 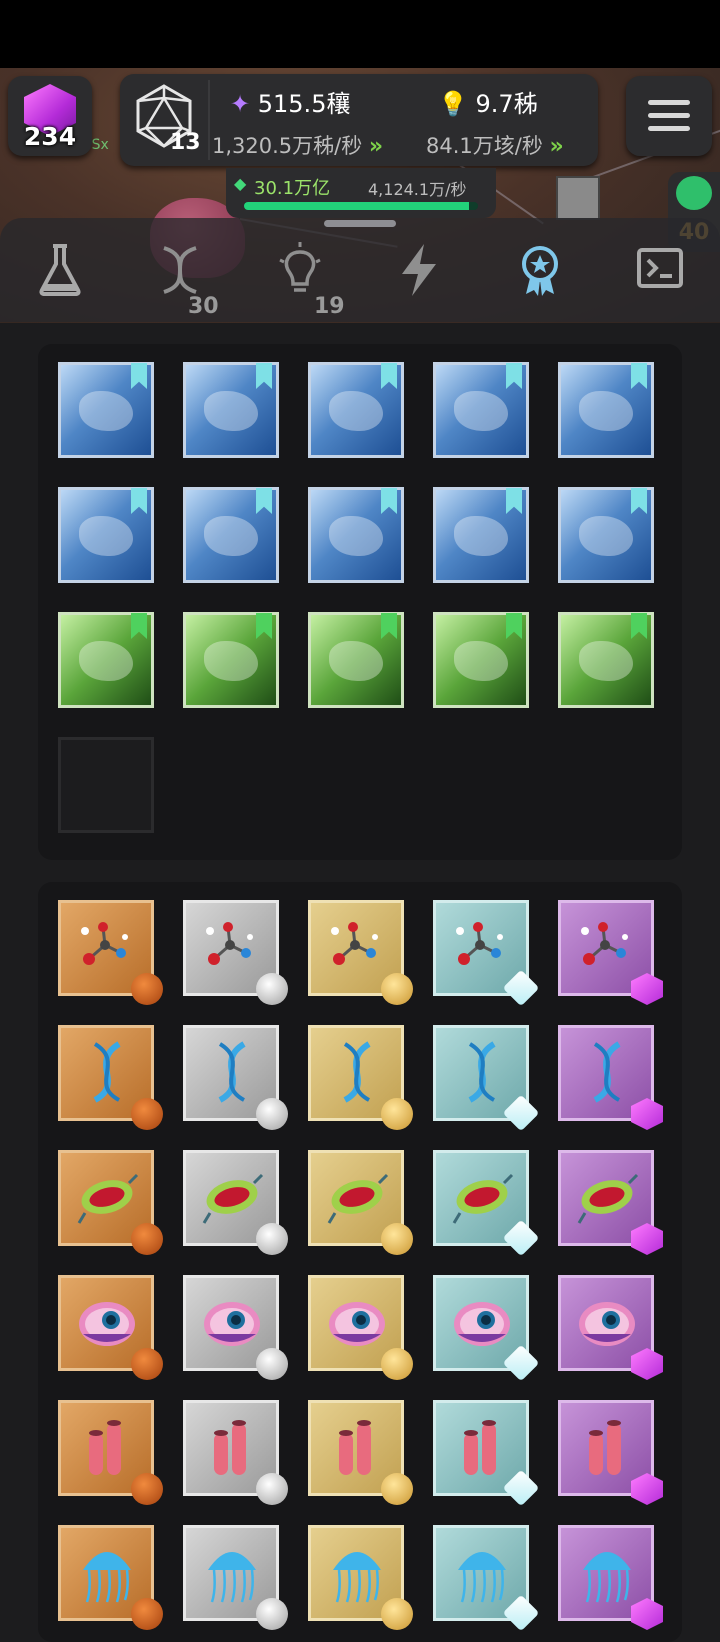 I want to click on people-icon, so click(x=606, y=411).